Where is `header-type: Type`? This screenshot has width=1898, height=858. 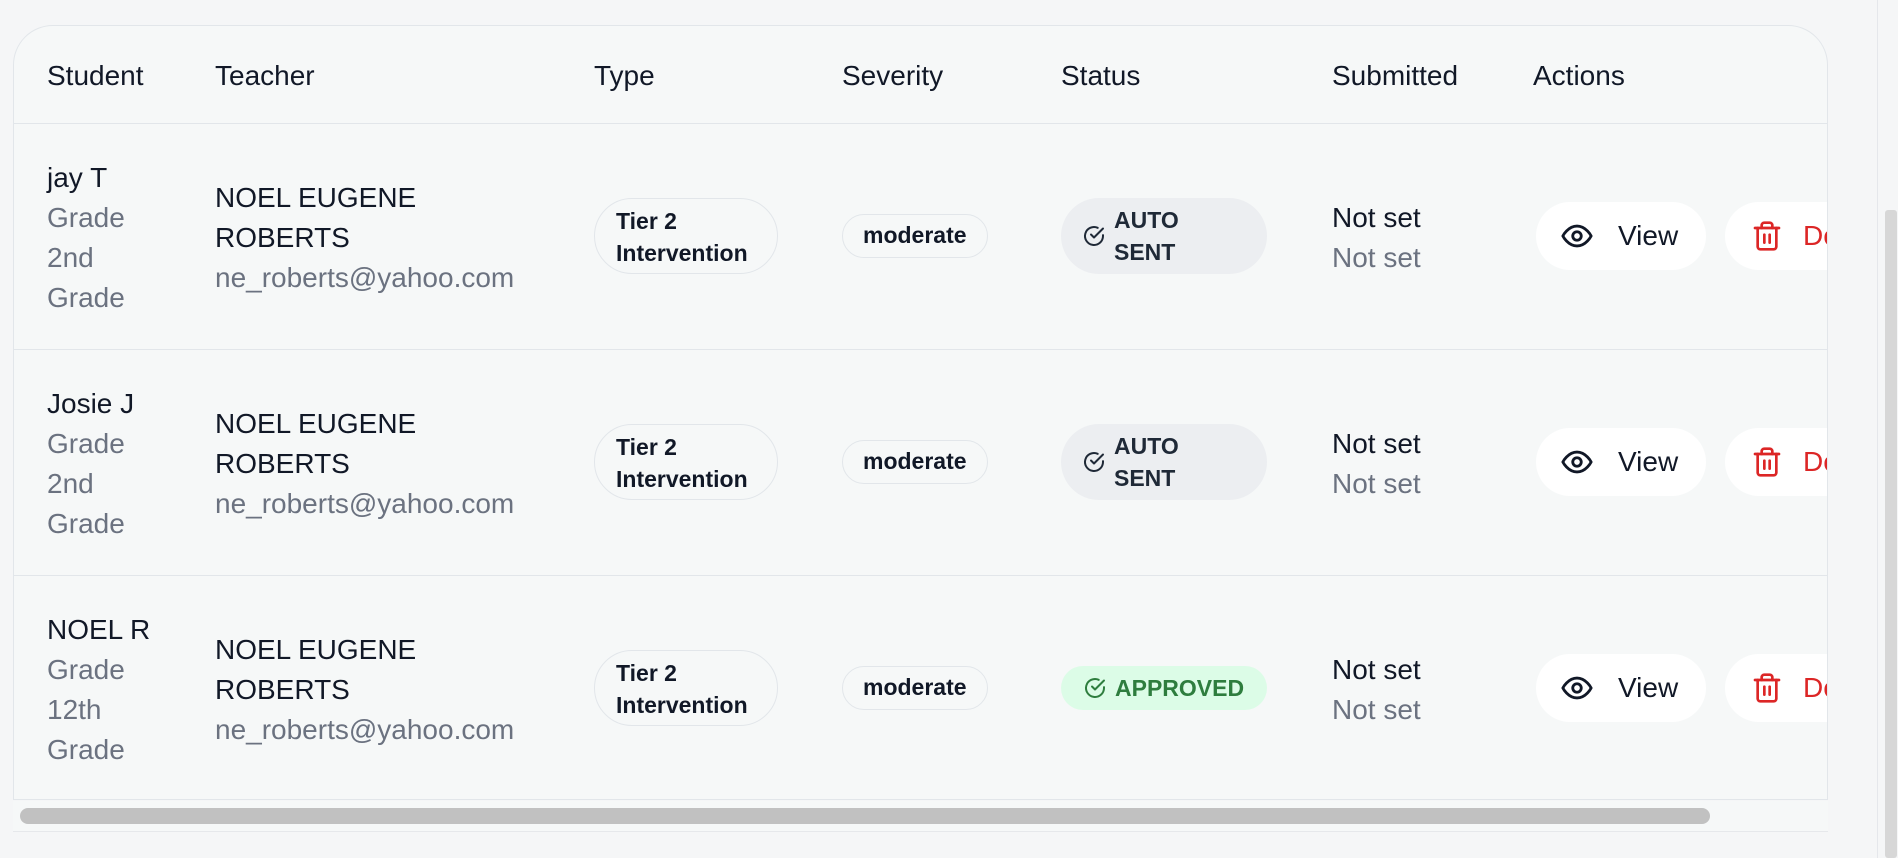
header-type: Type is located at coordinates (624, 76).